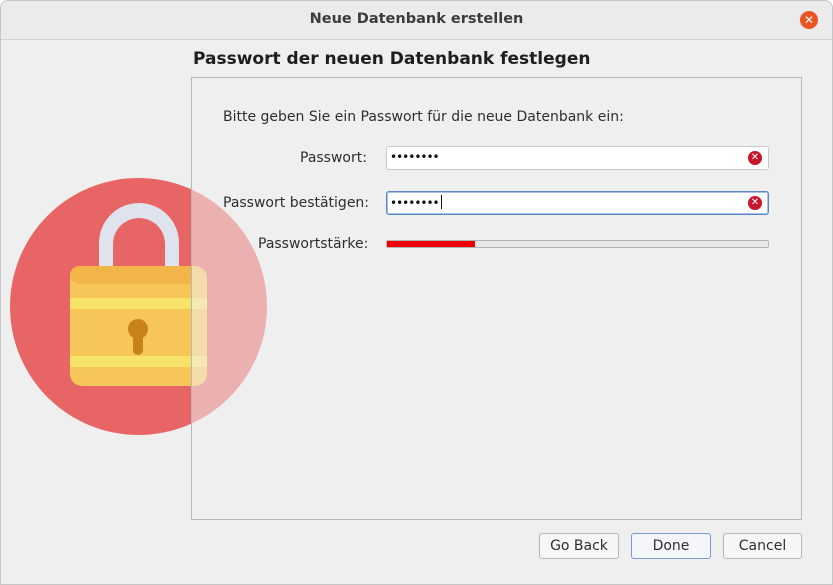 The height and width of the screenshot is (585, 833). Describe the element at coordinates (579, 546) in the screenshot. I see `go-back-button: Go Back` at that location.